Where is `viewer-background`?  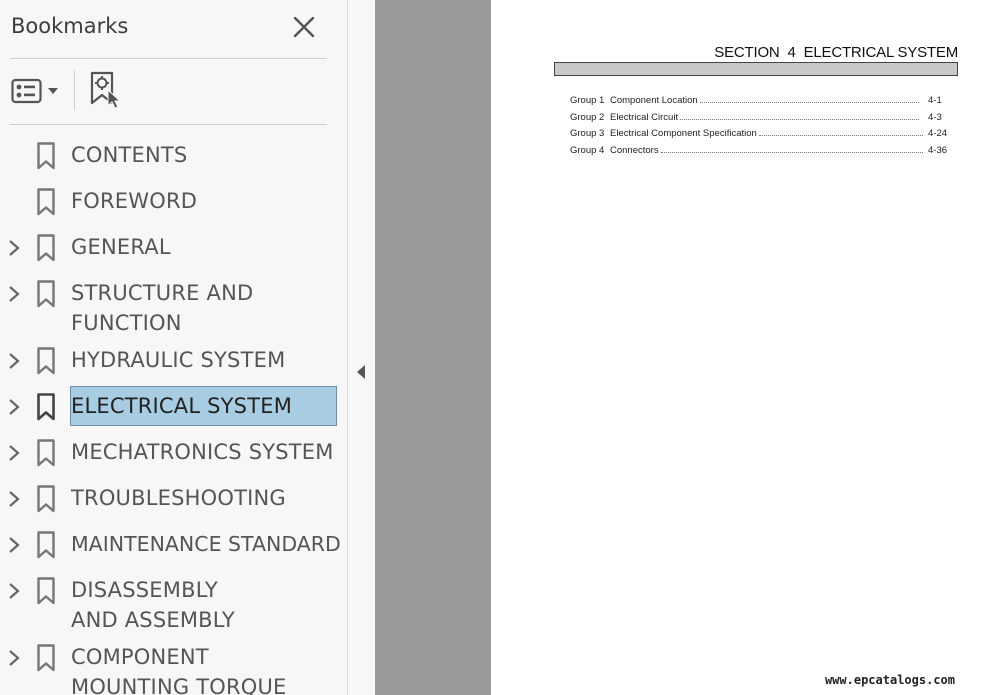
viewer-background is located at coordinates (433, 347).